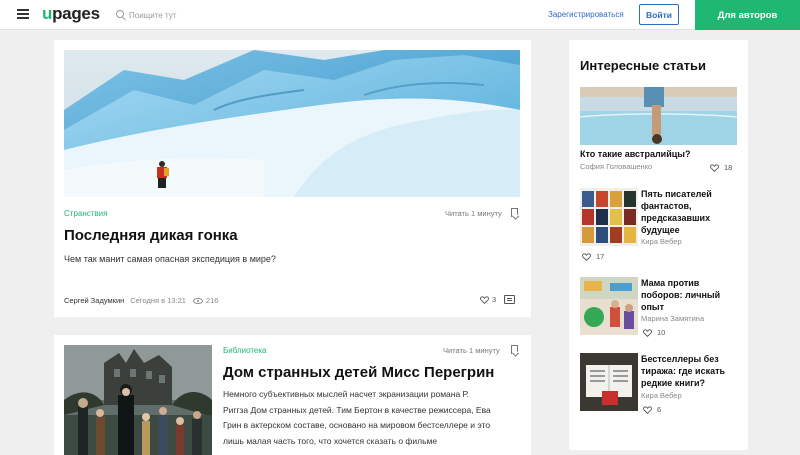 The width and height of the screenshot is (800, 455). What do you see at coordinates (174, 15) in the screenshot?
I see `search-input` at bounding box center [174, 15].